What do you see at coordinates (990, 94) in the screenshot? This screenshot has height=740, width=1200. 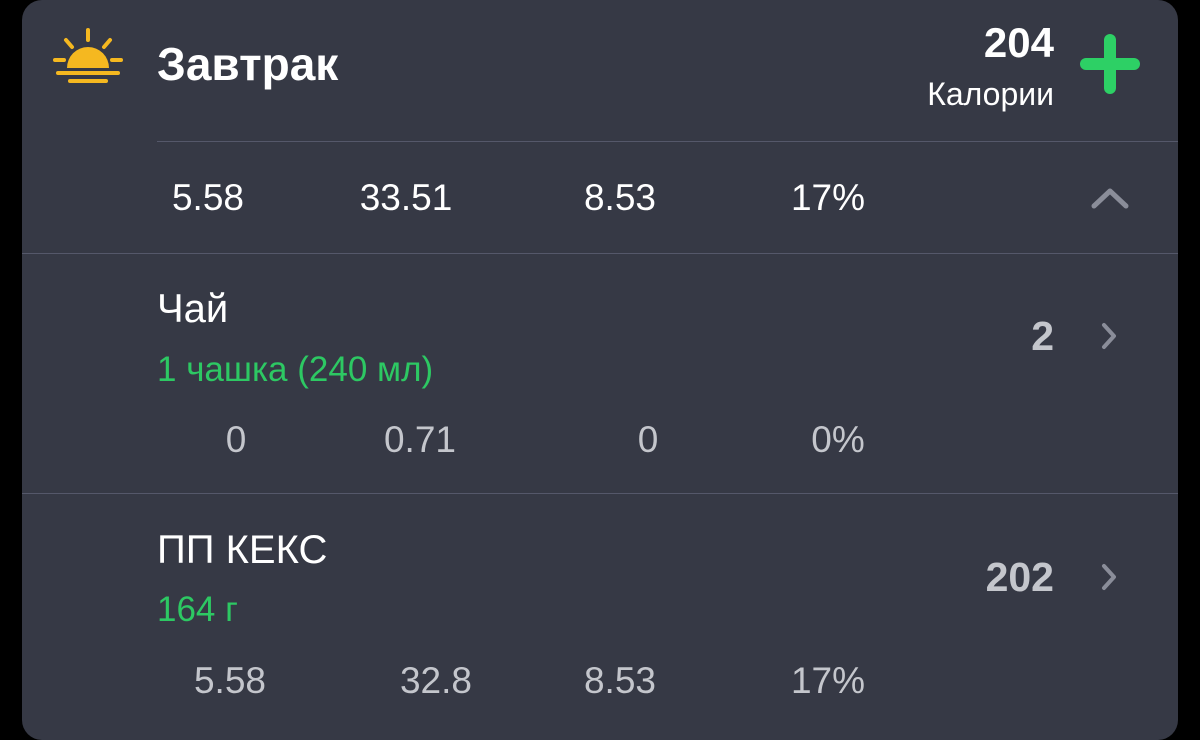 I see `calories-label: Калории` at bounding box center [990, 94].